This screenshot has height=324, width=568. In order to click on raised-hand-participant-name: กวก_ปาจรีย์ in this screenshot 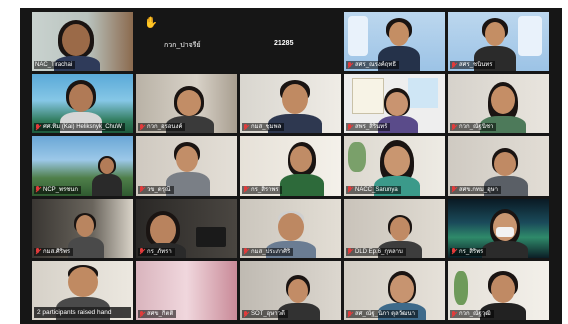, I will do `click(182, 45)`.